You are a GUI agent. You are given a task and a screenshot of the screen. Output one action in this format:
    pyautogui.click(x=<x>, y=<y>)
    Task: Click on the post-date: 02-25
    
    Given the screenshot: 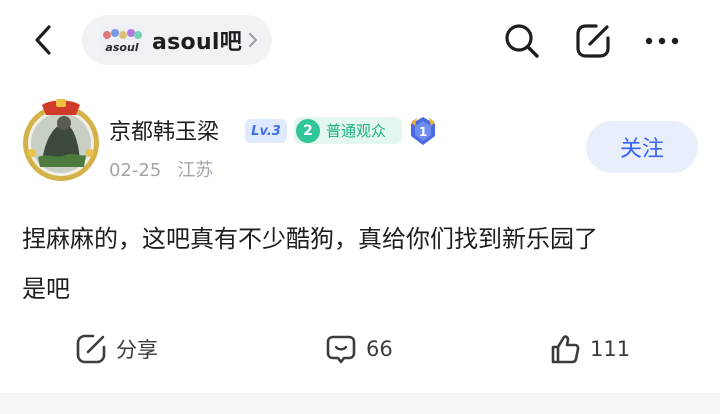 What is the action you would take?
    pyautogui.click(x=135, y=170)
    